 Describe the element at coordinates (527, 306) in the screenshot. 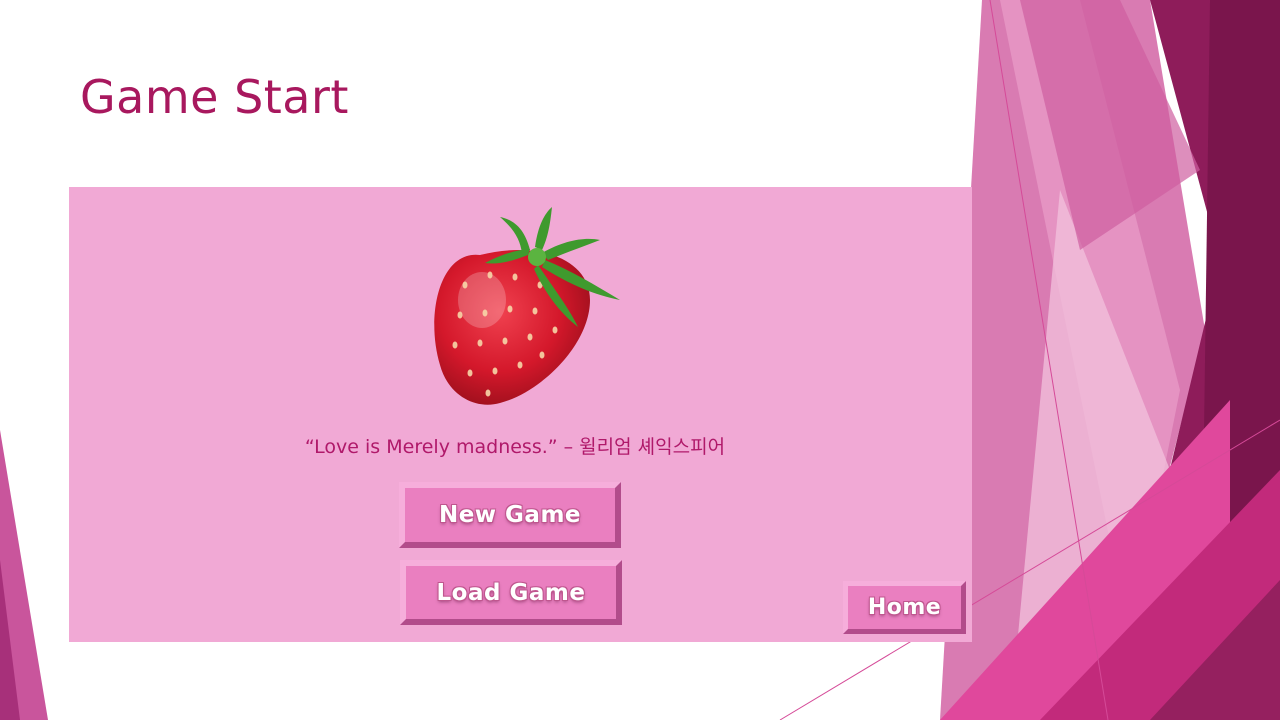

I see `strawberry-icon` at that location.